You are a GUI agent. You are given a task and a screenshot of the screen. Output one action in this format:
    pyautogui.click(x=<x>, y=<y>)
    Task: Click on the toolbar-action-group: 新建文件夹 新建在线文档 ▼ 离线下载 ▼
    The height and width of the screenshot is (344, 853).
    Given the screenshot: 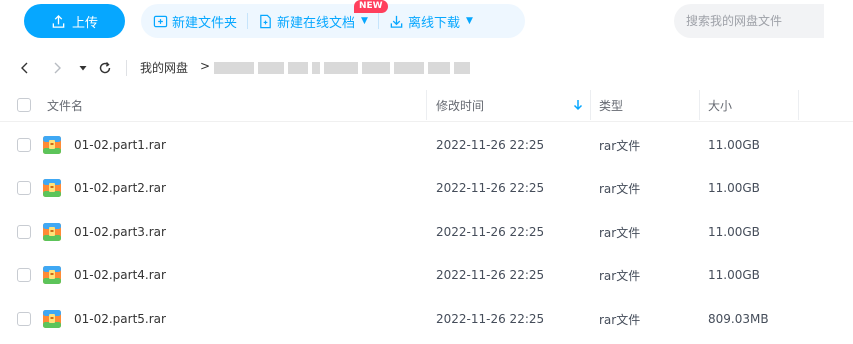 What is the action you would take?
    pyautogui.click(x=333, y=21)
    